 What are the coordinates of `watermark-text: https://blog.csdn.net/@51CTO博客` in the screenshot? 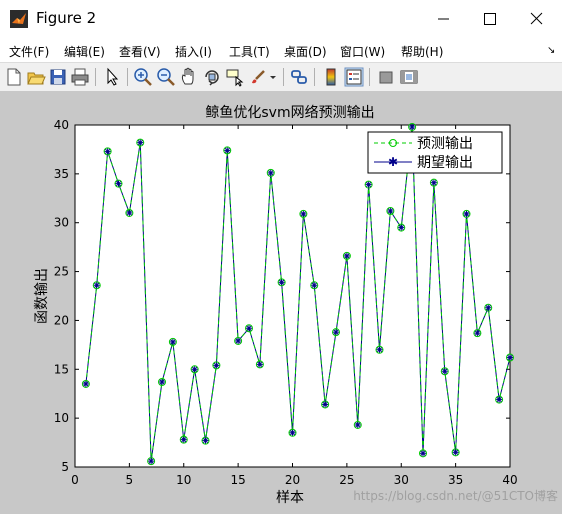 It's located at (455, 495).